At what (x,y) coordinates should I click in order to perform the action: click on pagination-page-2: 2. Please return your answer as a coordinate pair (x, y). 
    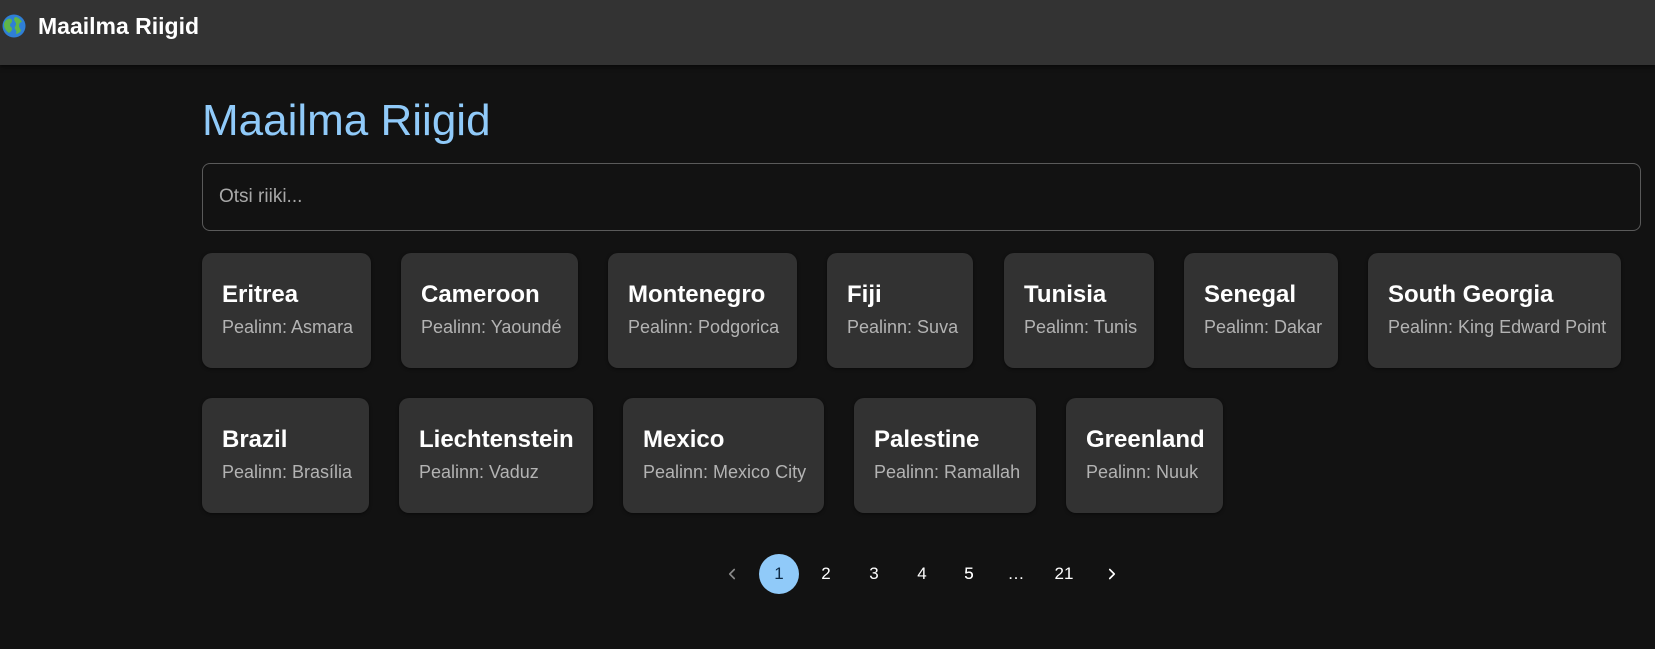
    Looking at the image, I should click on (826, 574).